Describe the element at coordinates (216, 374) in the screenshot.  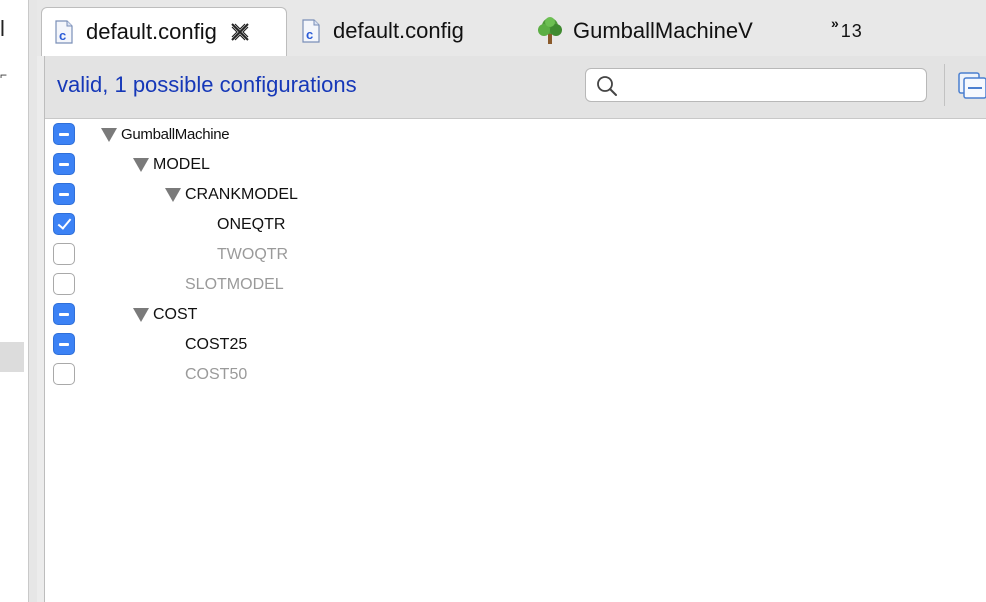
I see `tree-node-label: COST50` at that location.